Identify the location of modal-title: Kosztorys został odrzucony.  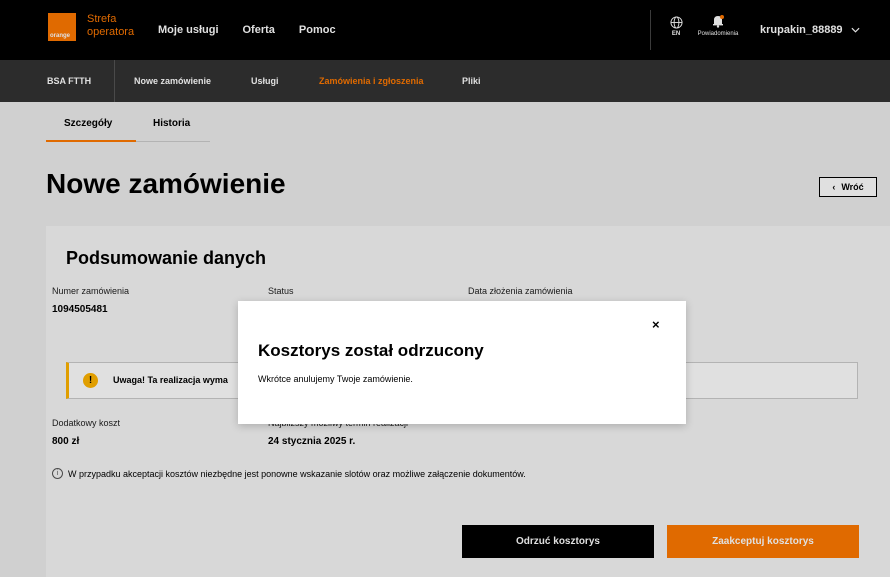
(371, 350).